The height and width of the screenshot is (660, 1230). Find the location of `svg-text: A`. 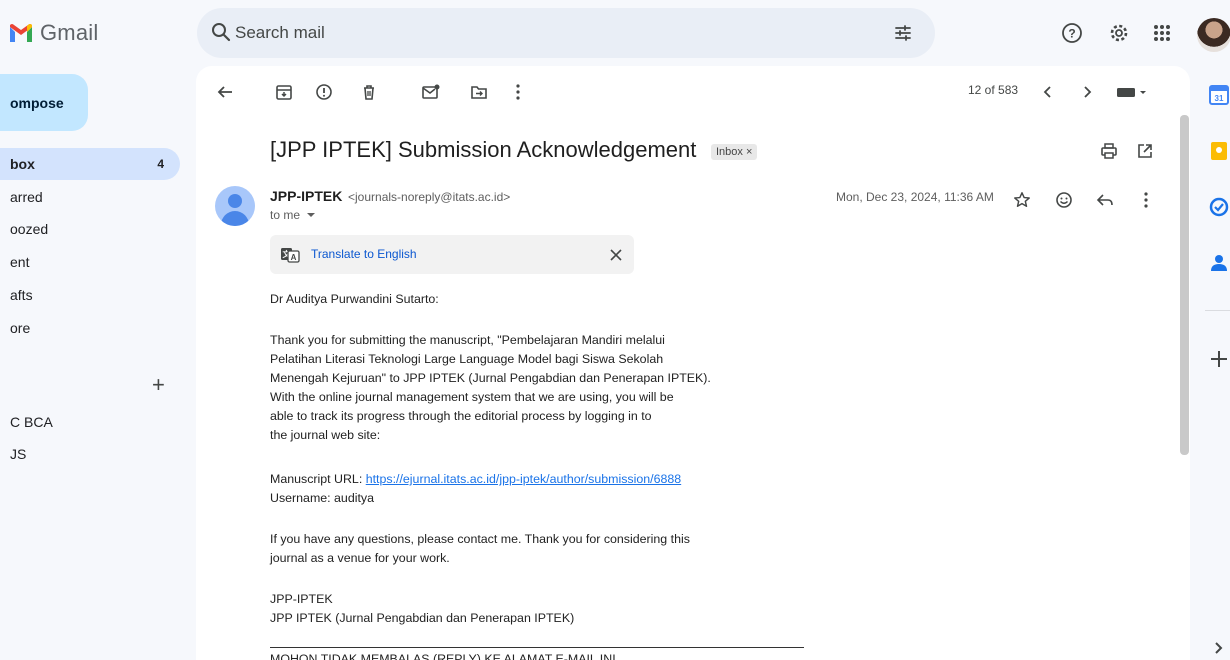

svg-text: A is located at coordinates (294, 257).